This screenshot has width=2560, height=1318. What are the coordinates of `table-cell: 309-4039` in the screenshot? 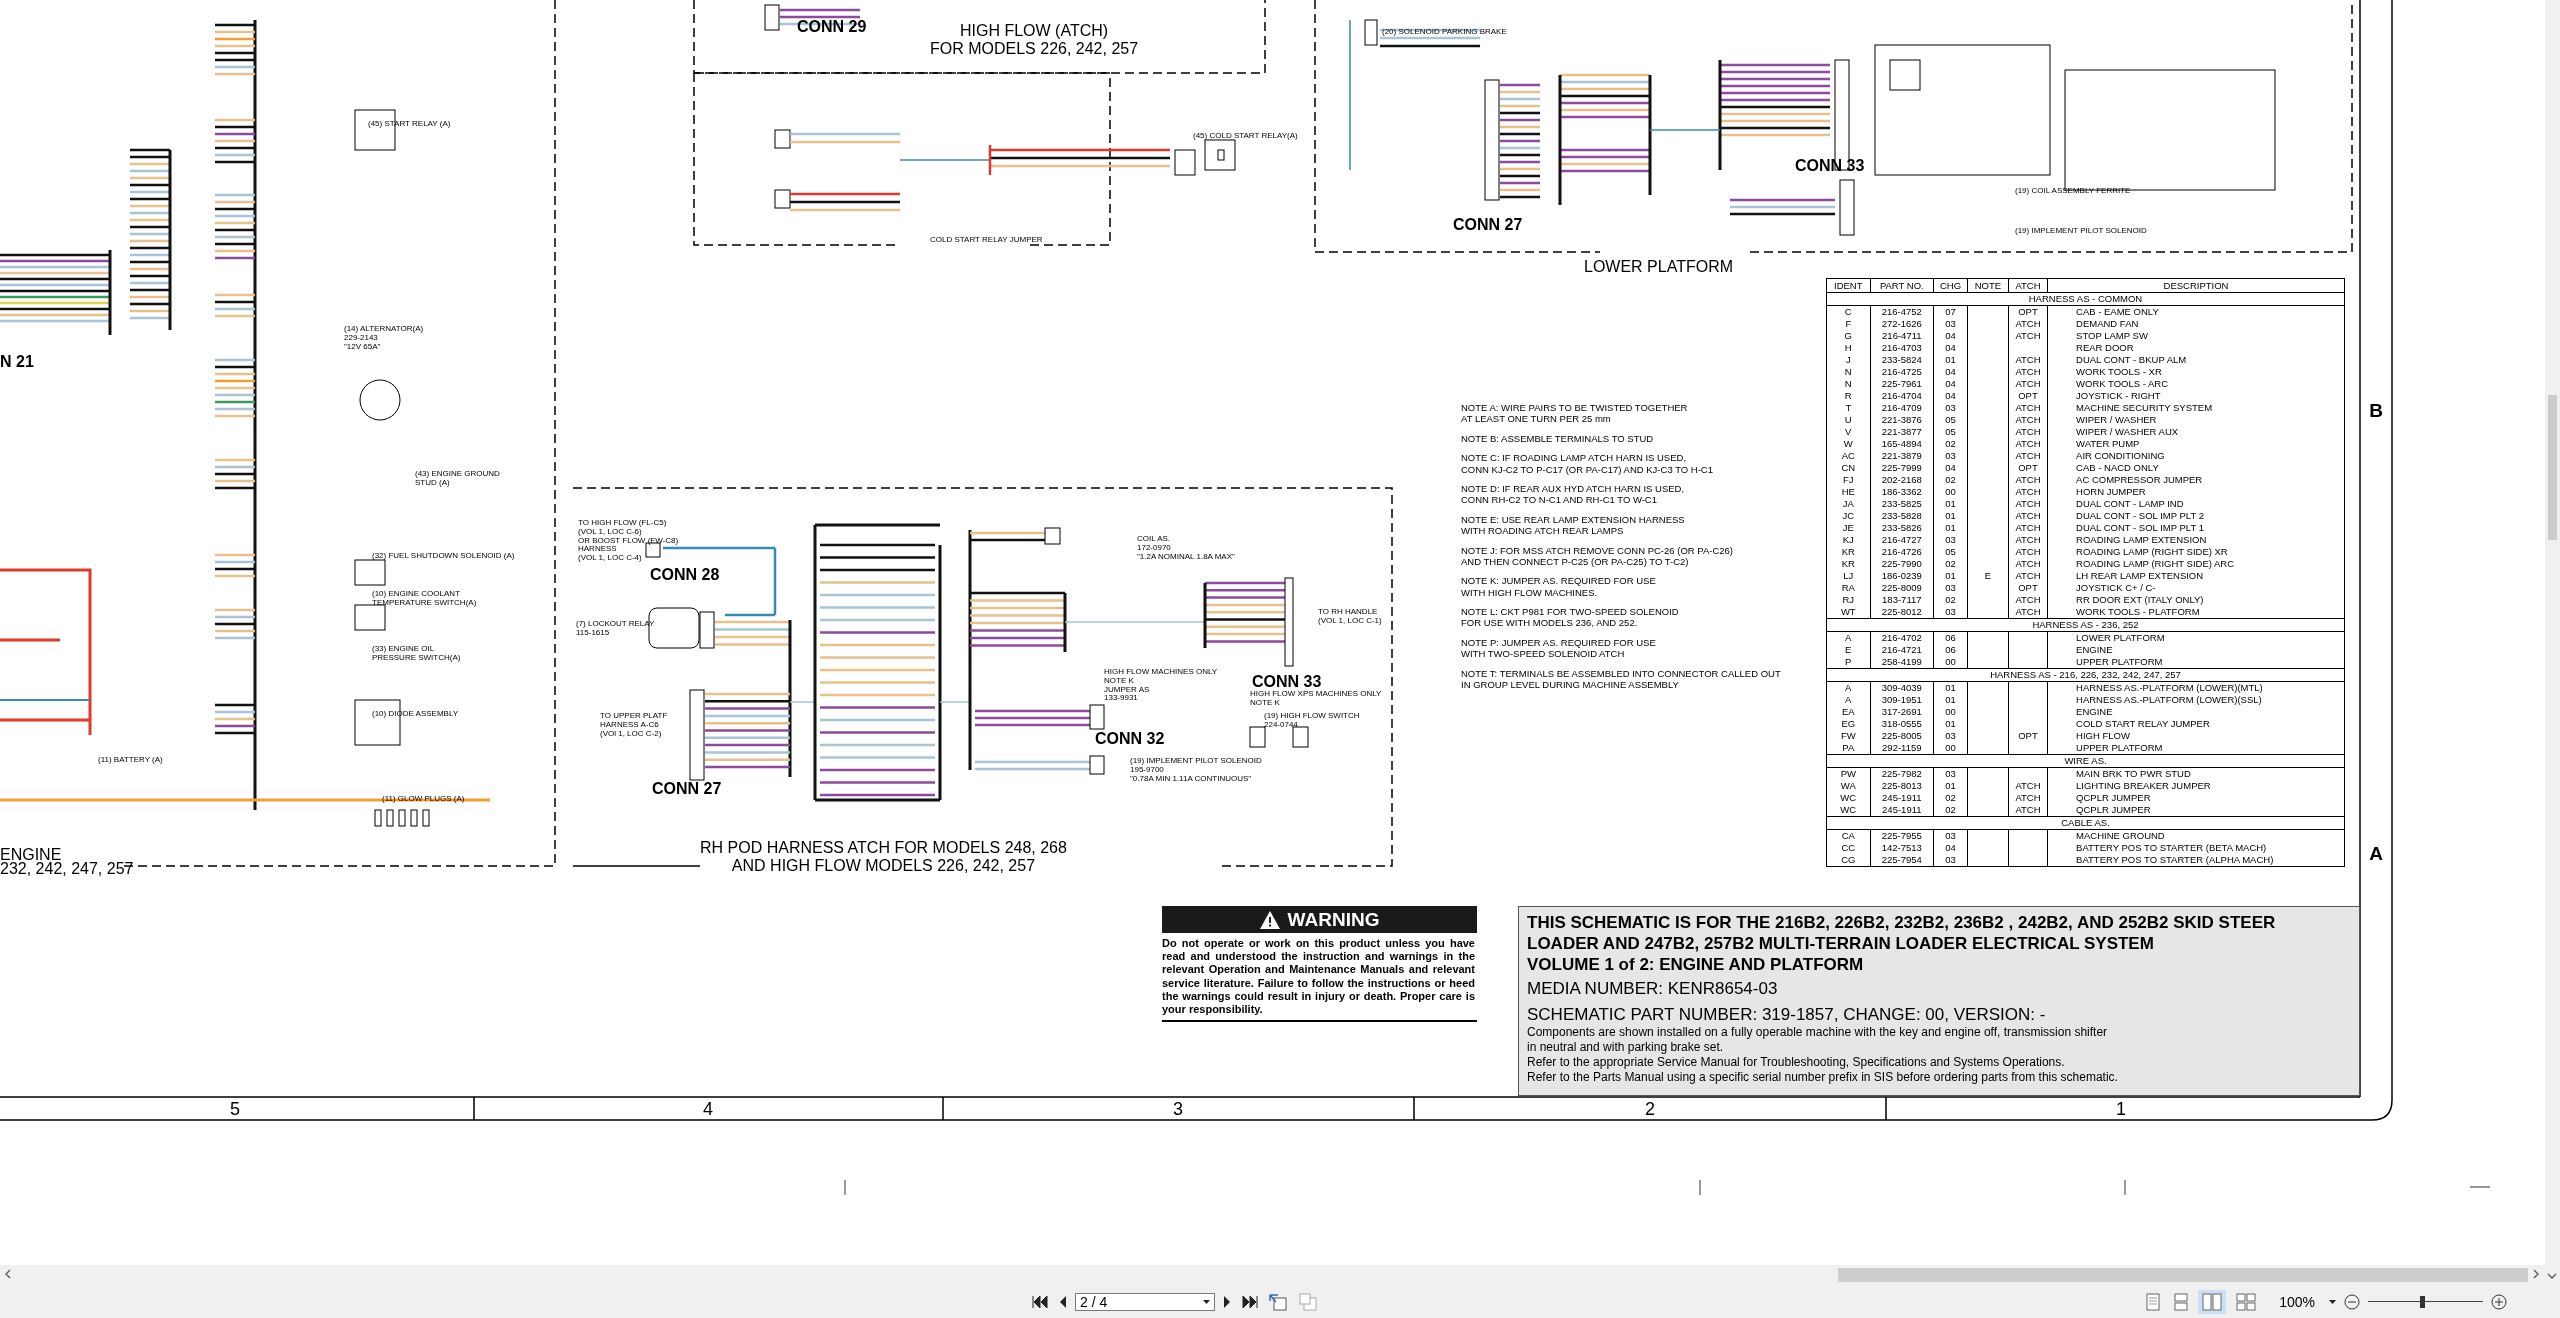 It's located at (1902, 687).